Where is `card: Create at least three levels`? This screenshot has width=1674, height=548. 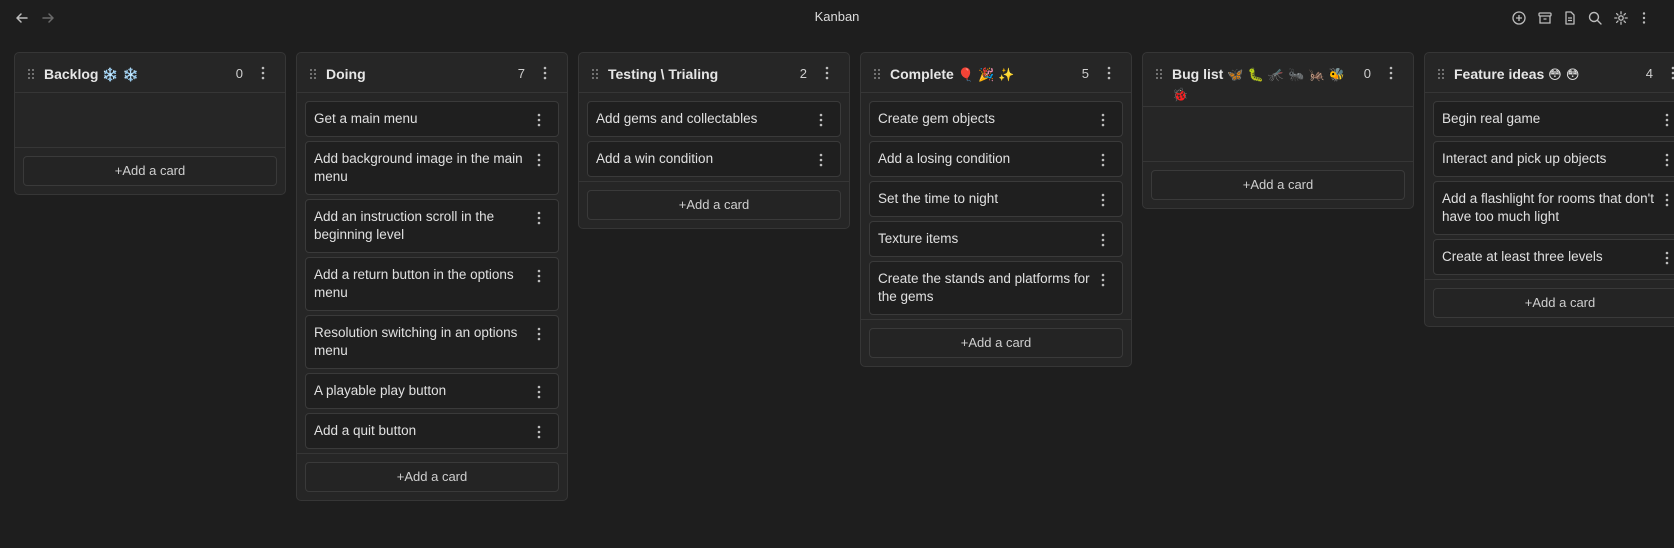
card: Create at least three levels is located at coordinates (1553, 257).